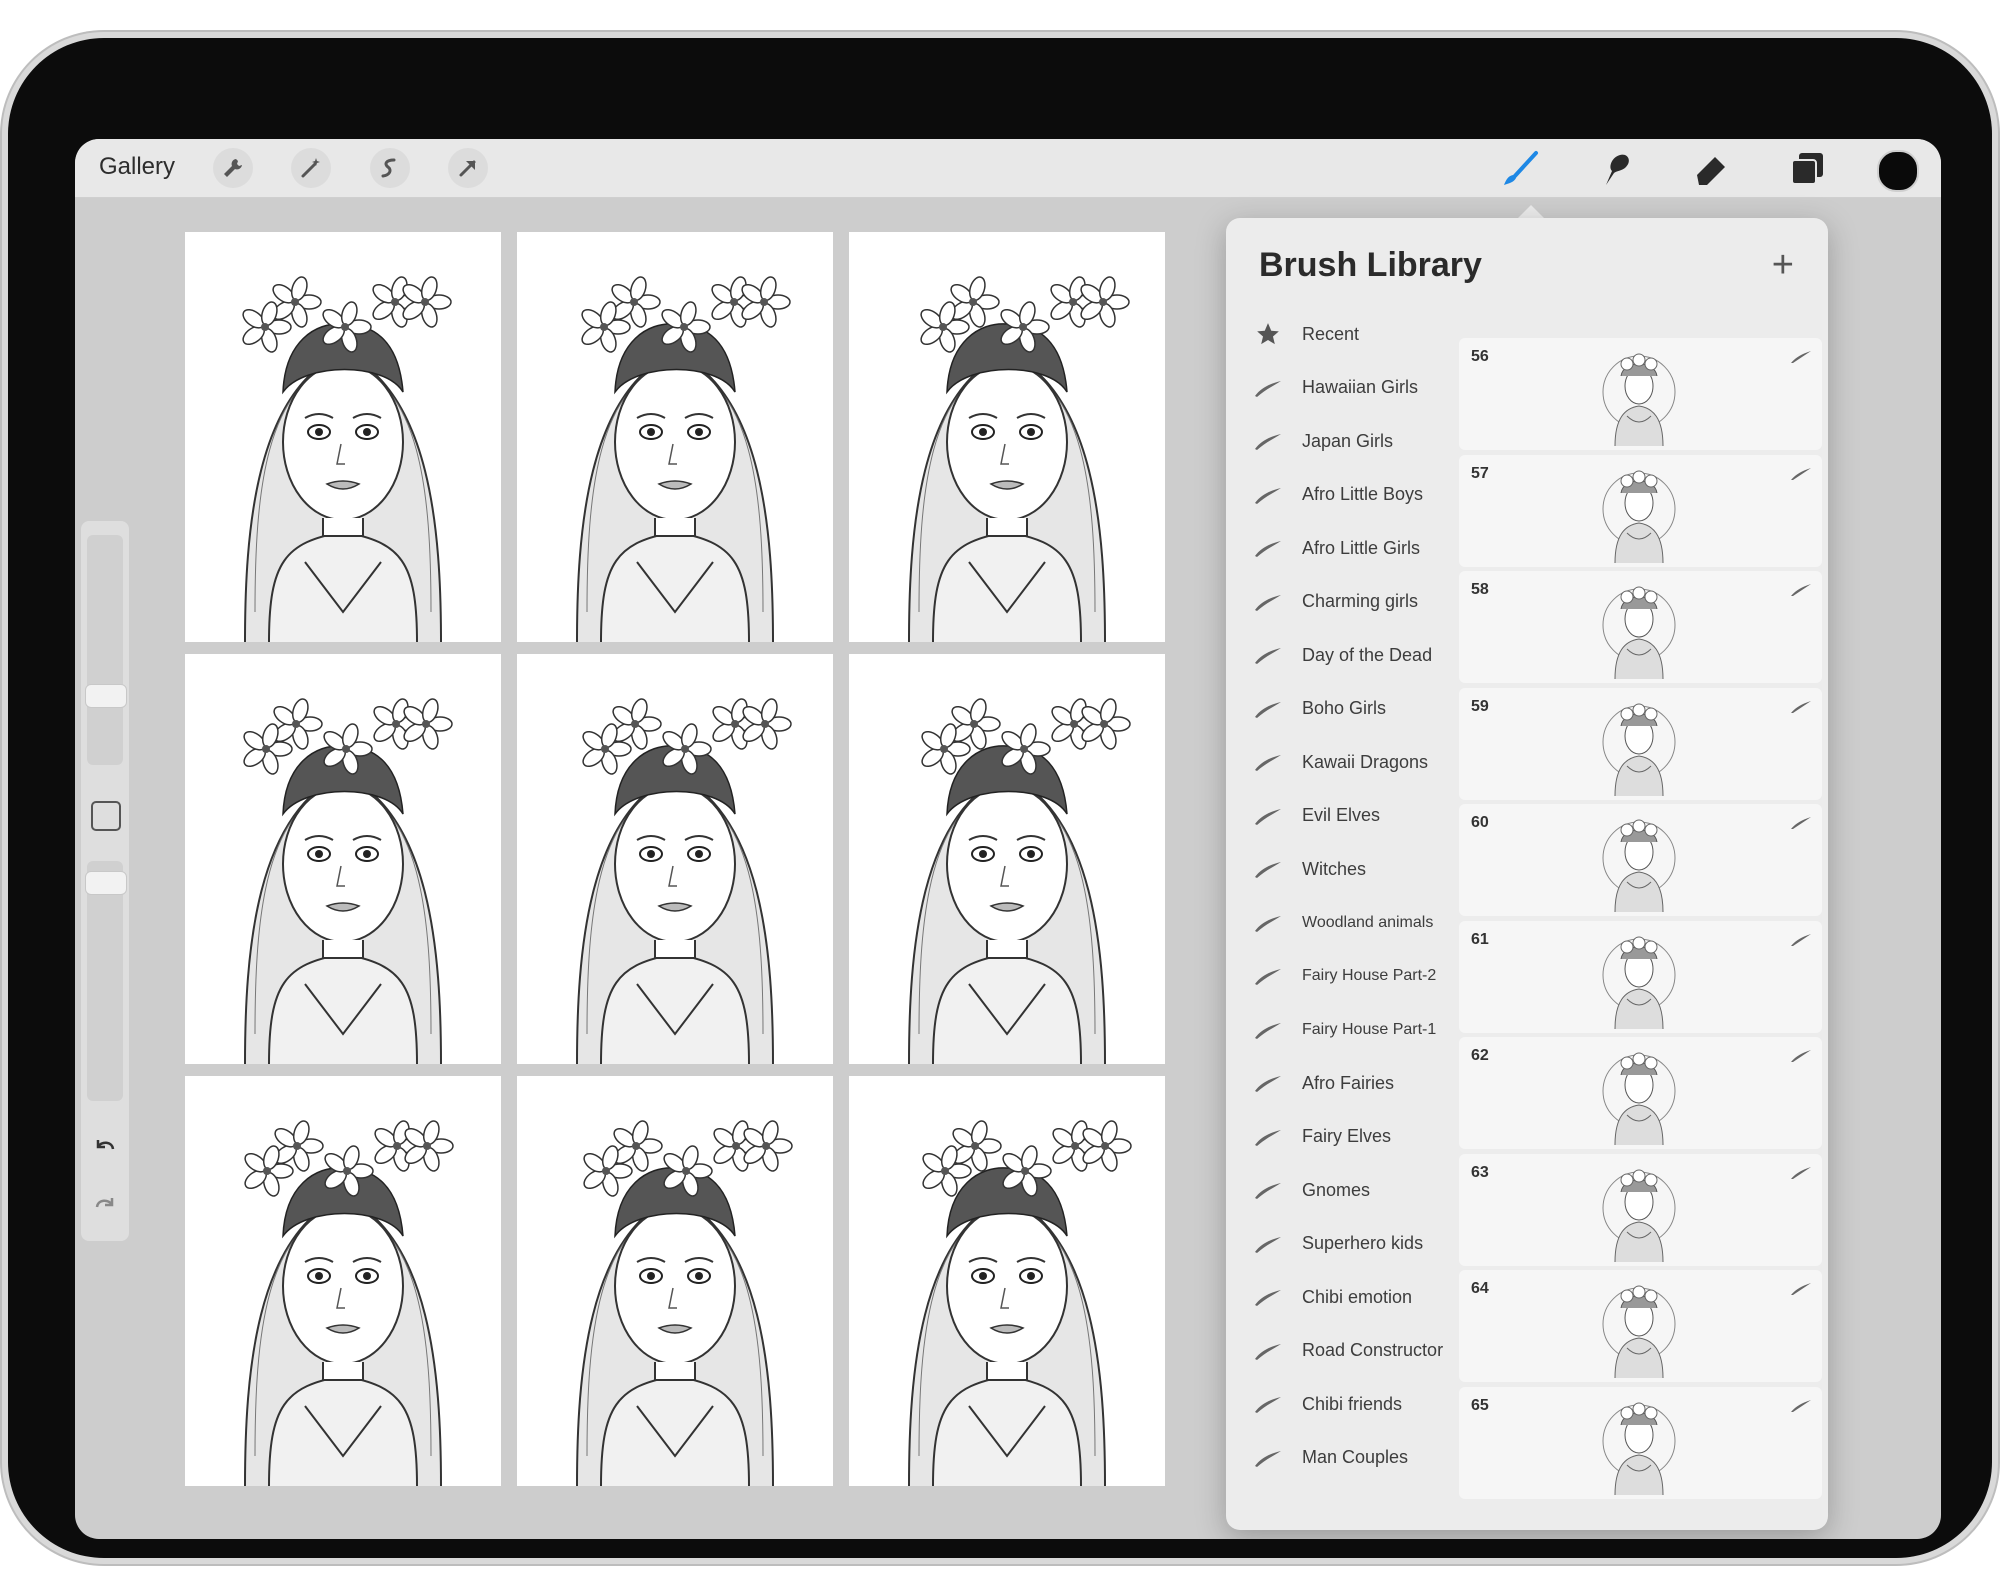  Describe the element at coordinates (1353, 1458) in the screenshot. I see `brush-category-item: Man Couples` at that location.